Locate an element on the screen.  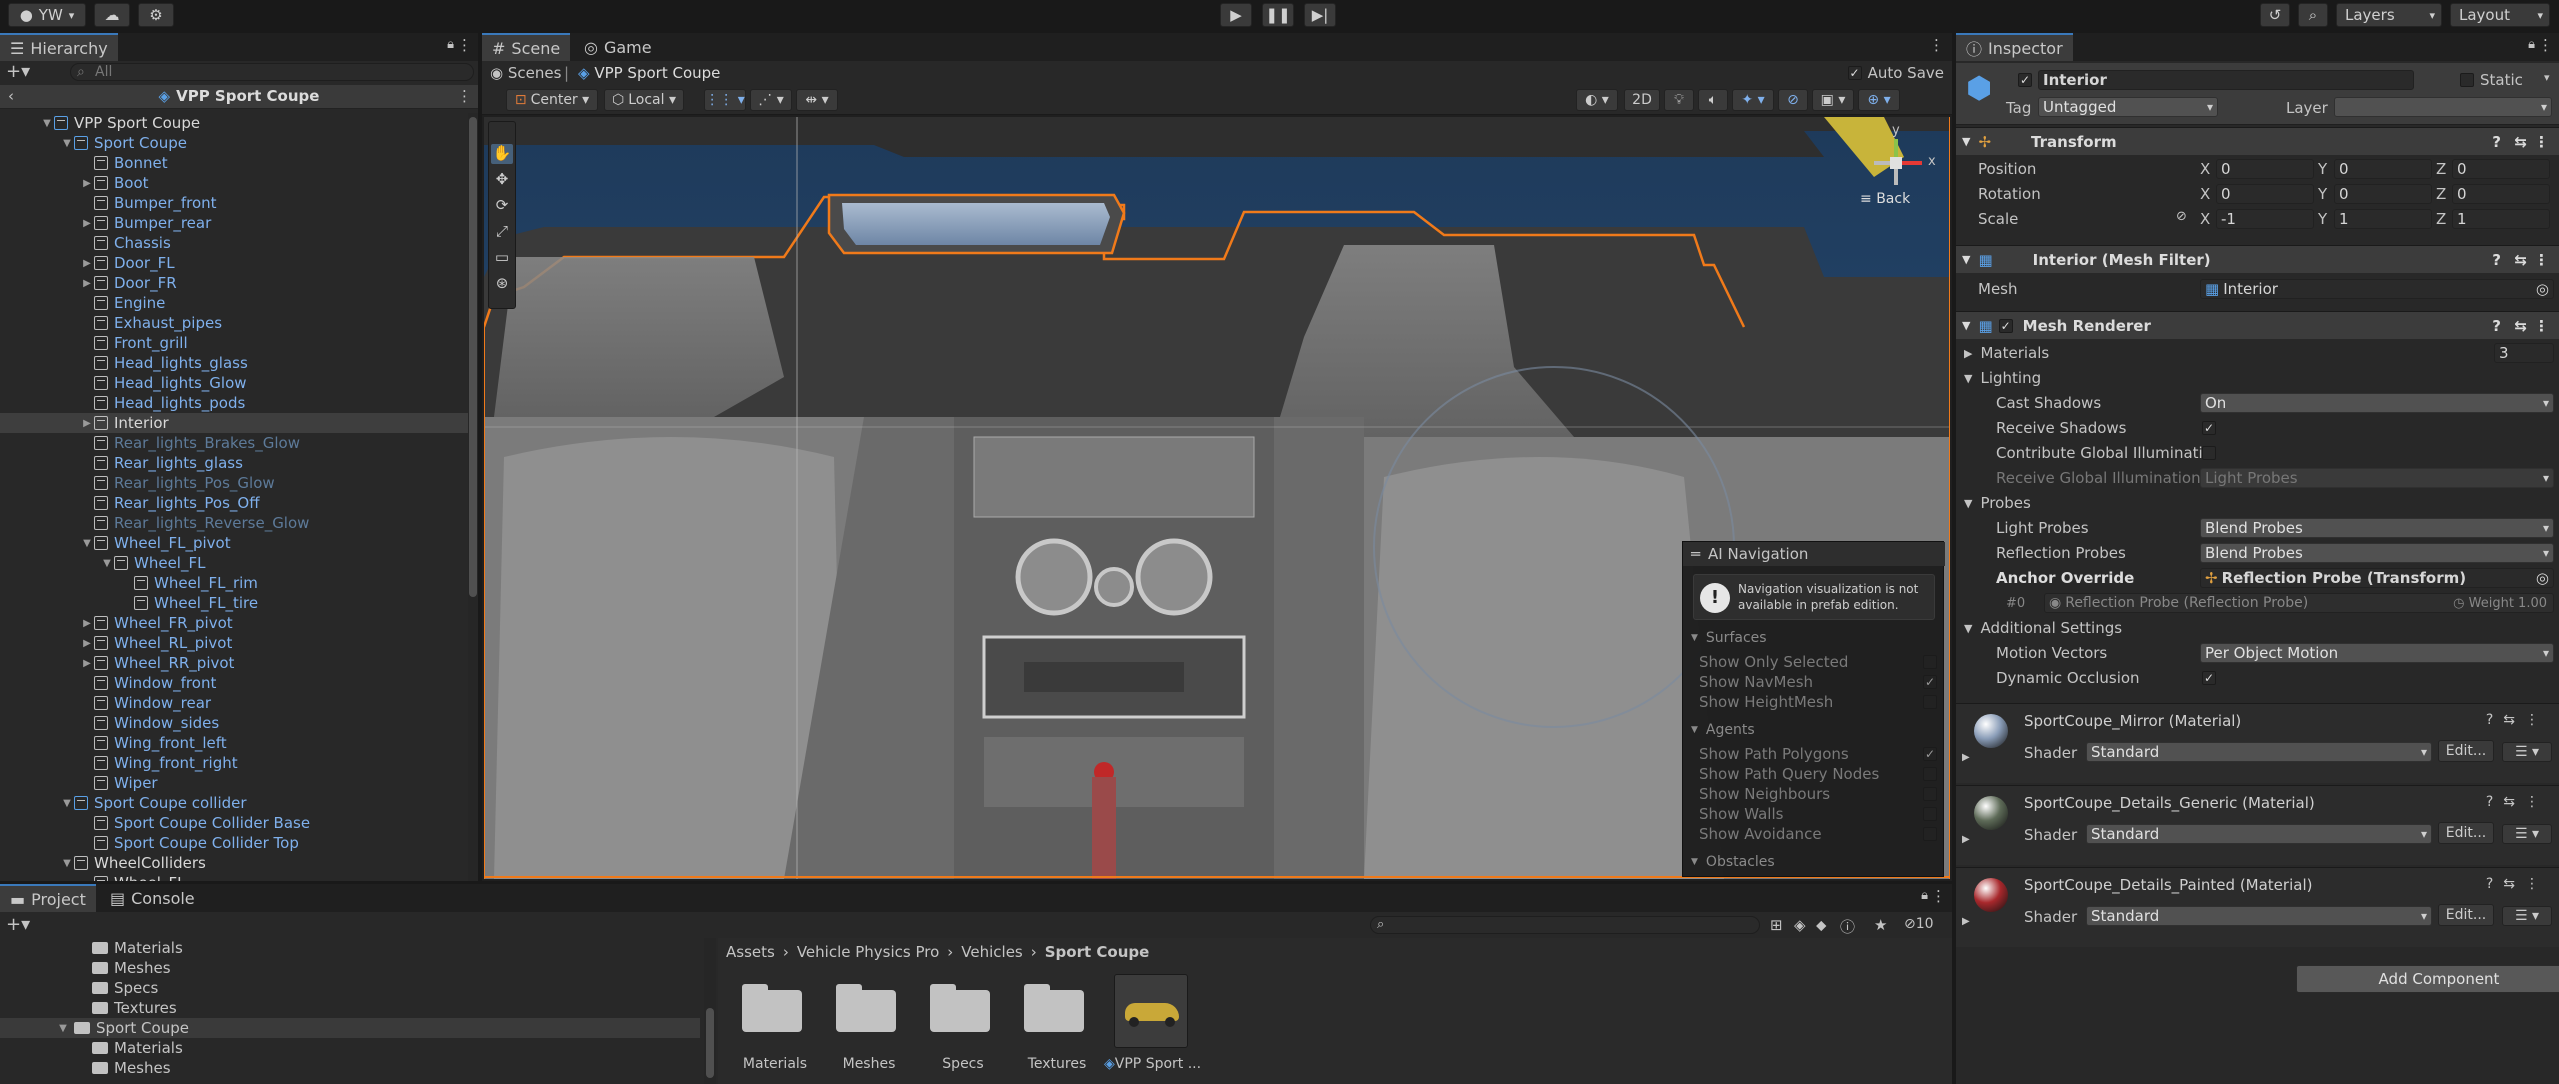
hierarchy-item: ▼ Wheel_FL_pivot is located at coordinates (235, 543).